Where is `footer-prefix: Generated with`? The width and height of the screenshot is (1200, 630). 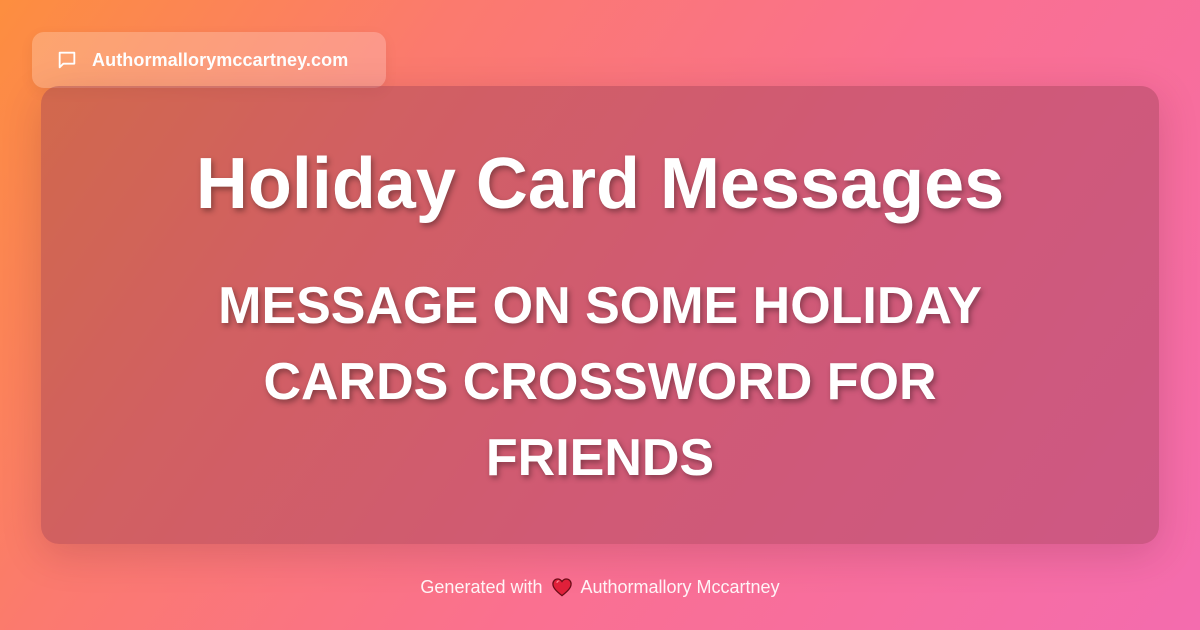
footer-prefix: Generated with is located at coordinates (481, 586).